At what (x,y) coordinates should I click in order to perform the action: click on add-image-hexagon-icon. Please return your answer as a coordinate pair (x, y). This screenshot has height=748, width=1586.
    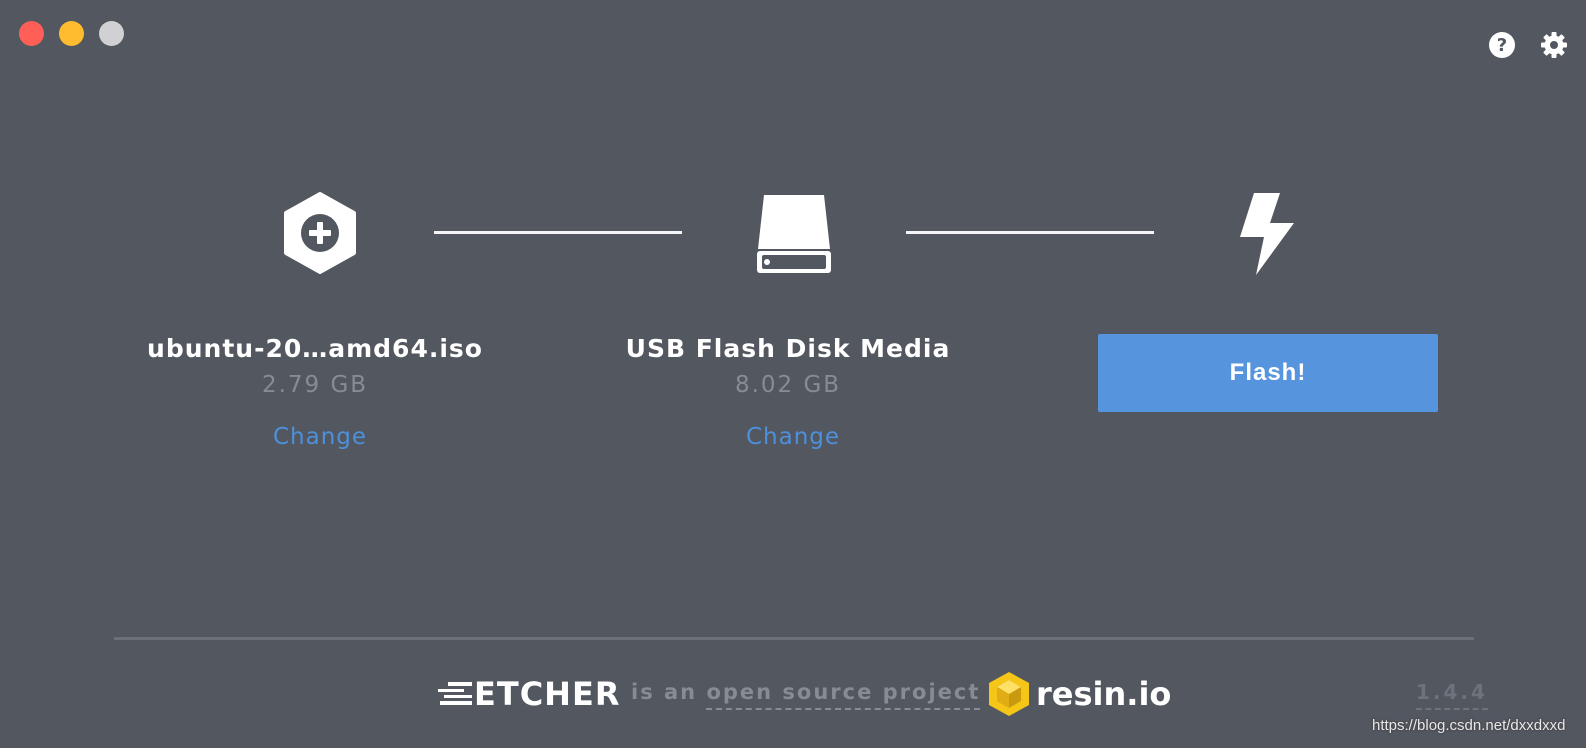
    Looking at the image, I should click on (320, 235).